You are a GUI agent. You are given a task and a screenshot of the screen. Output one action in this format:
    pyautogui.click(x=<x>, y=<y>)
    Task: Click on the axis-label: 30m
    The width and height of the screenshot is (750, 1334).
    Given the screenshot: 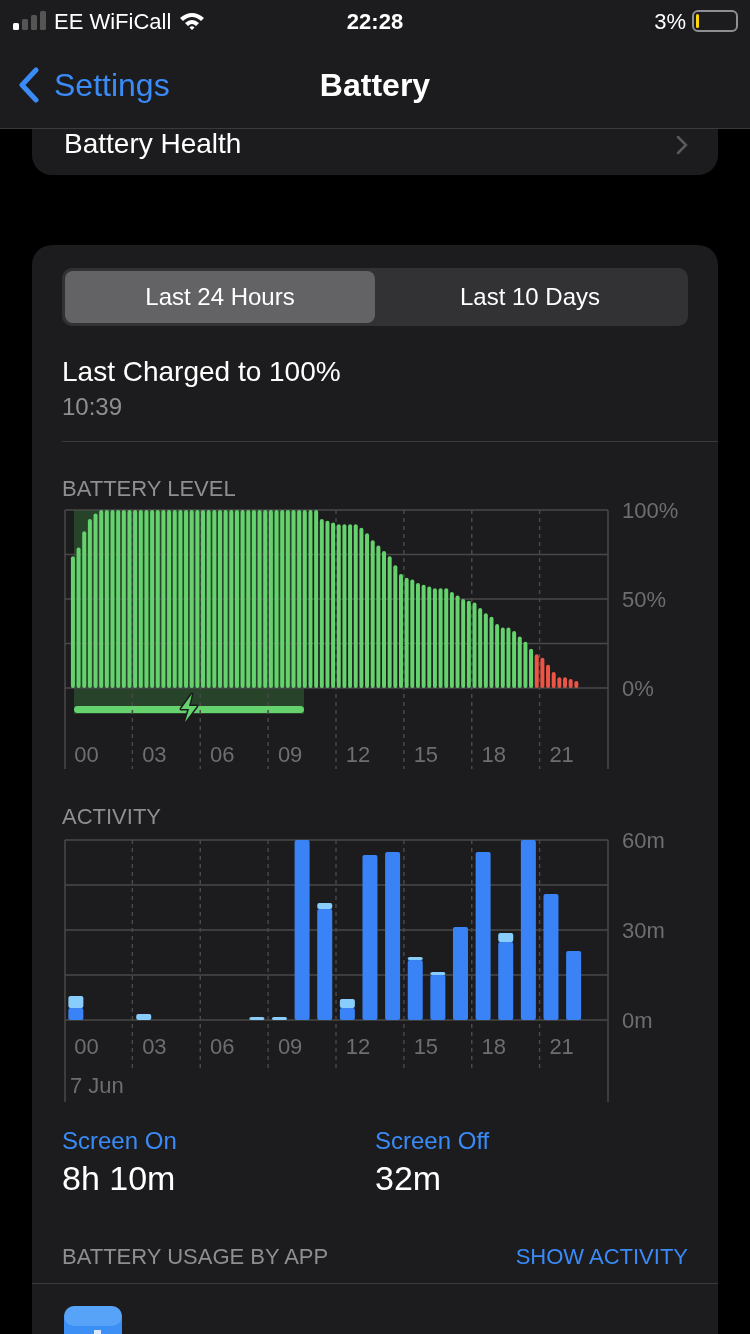 What is the action you would take?
    pyautogui.click(x=643, y=930)
    